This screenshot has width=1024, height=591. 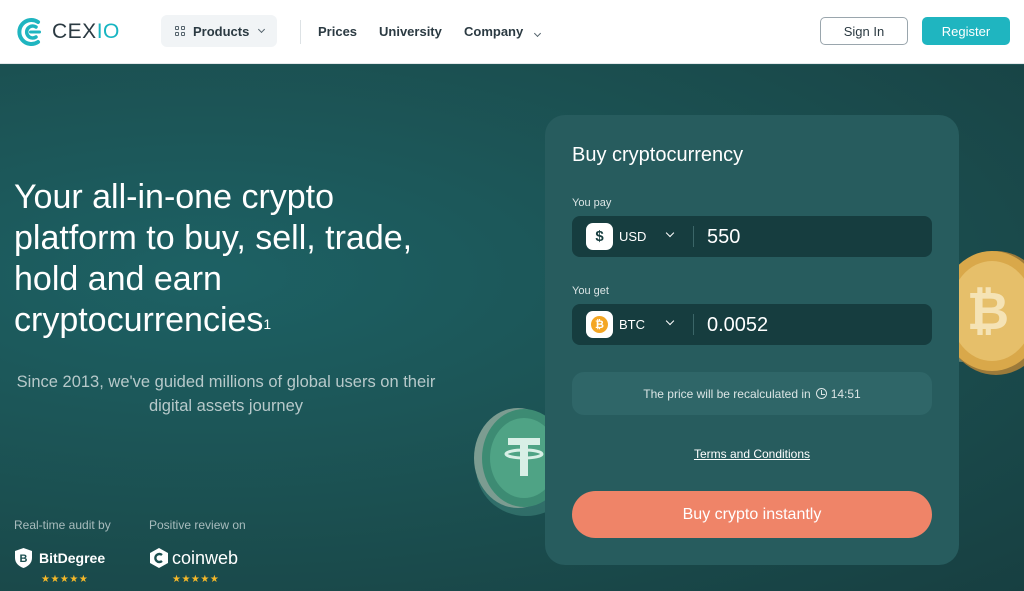 I want to click on get-amount-input: 0.0052, so click(x=737, y=325).